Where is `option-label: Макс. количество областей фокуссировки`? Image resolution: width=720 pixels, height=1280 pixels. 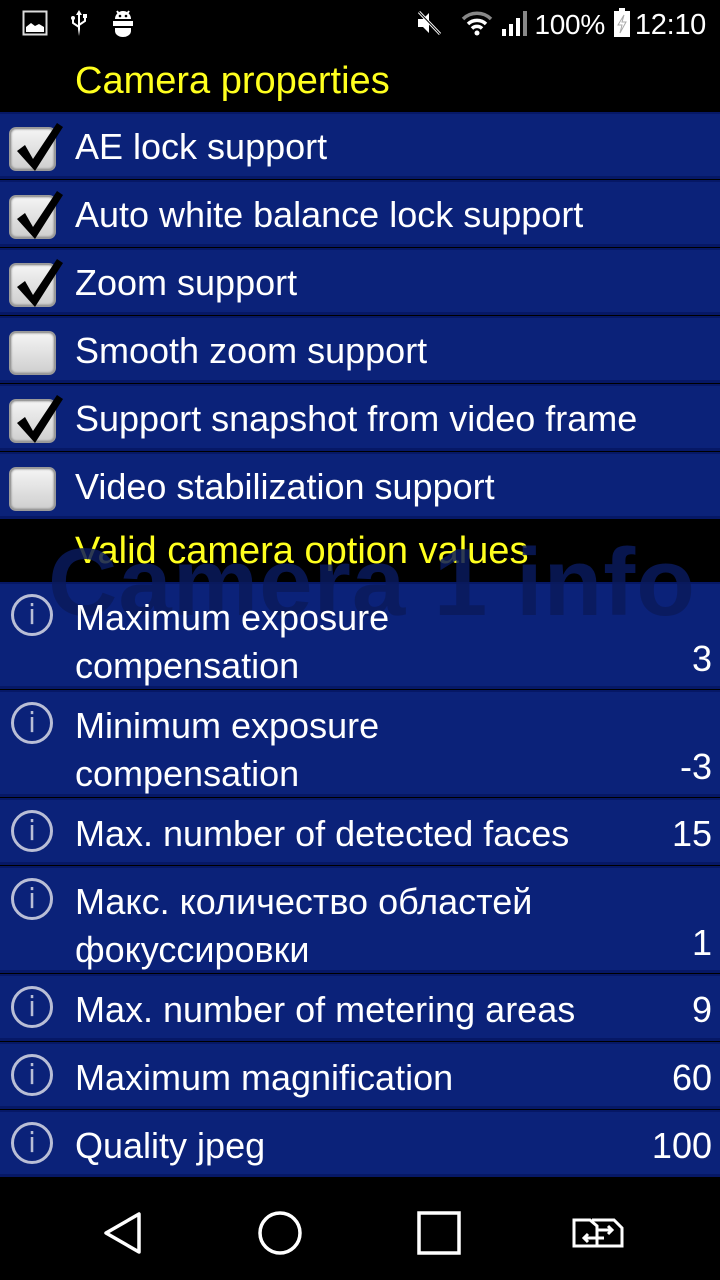
option-label: Макс. количество областей фокуссировки is located at coordinates (303, 926).